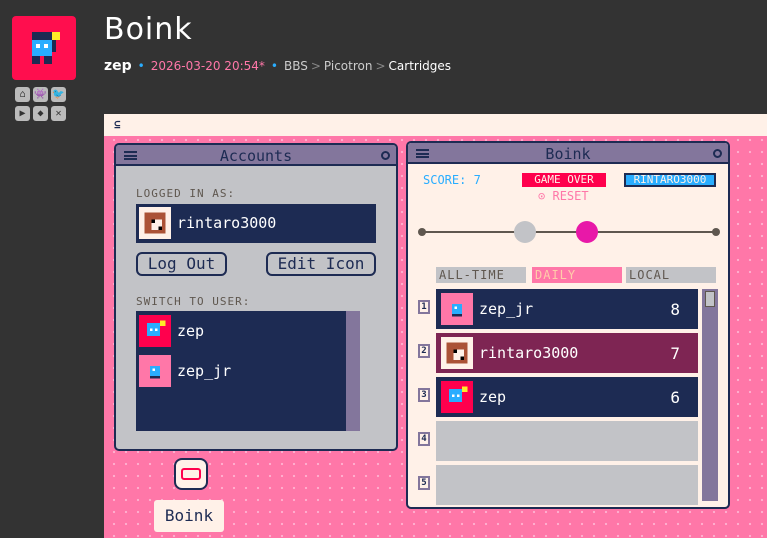 The width and height of the screenshot is (767, 538). Describe the element at coordinates (569, 232) in the screenshot. I see `game-track` at that location.